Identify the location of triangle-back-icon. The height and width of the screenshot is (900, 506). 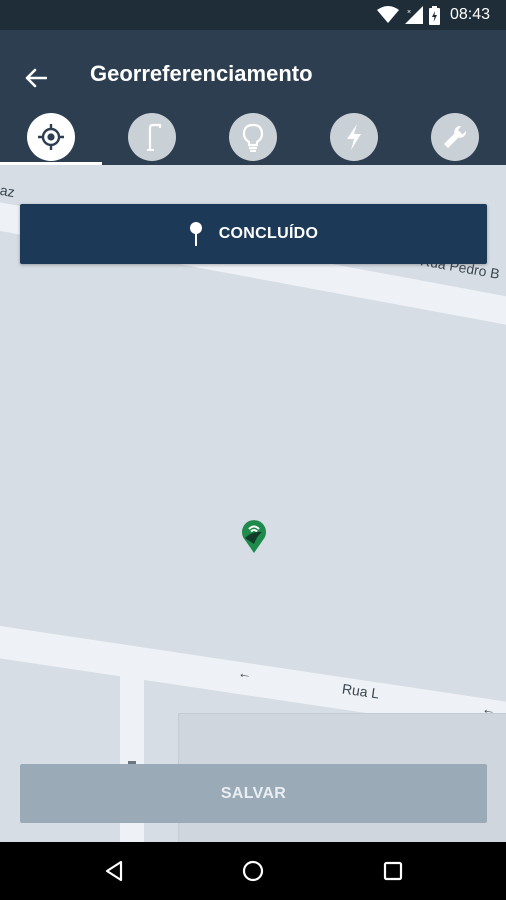
(114, 871).